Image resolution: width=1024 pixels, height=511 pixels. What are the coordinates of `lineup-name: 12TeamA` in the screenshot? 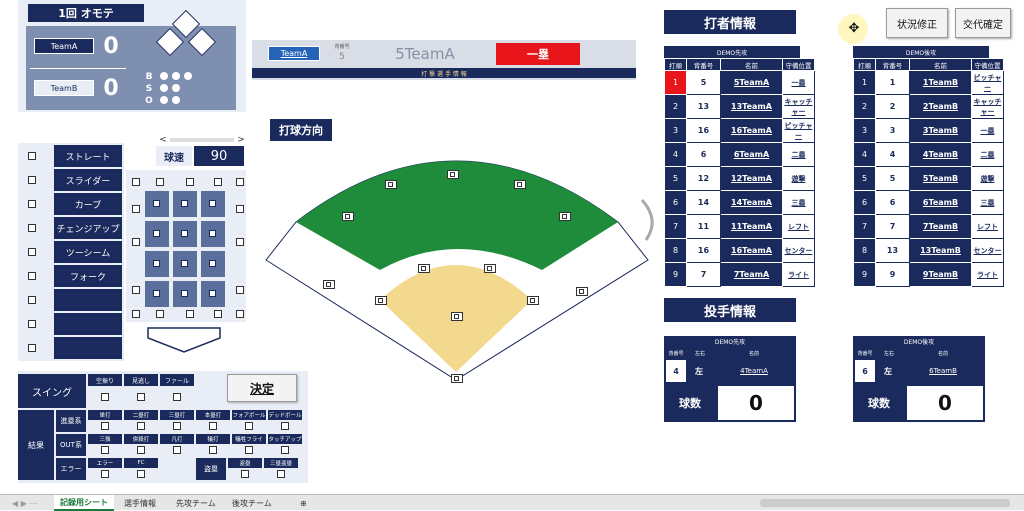 It's located at (751, 178).